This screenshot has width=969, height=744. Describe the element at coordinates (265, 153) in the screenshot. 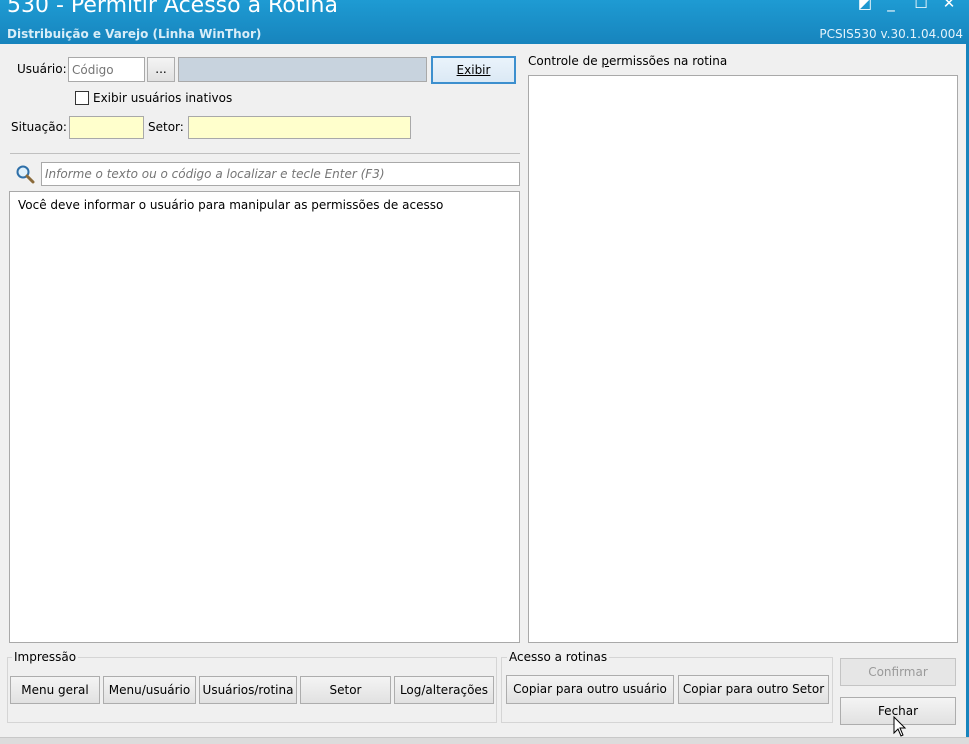

I see `separator` at that location.